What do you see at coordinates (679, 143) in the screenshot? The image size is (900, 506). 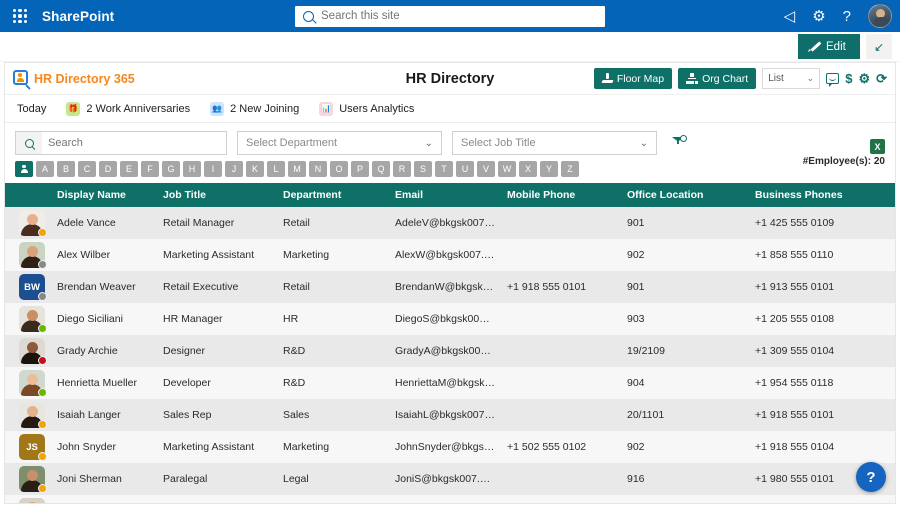 I see `advanced-filter-icon` at bounding box center [679, 143].